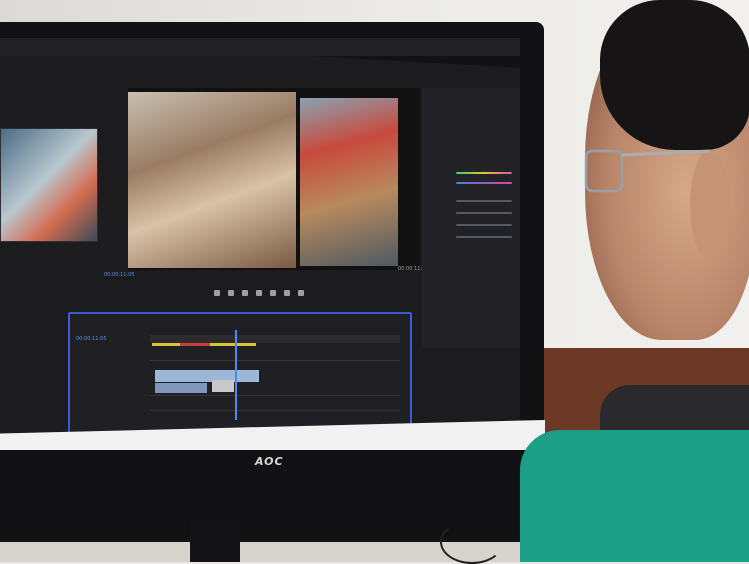  I want to click on source-monitor-thumbnail, so click(49, 185).